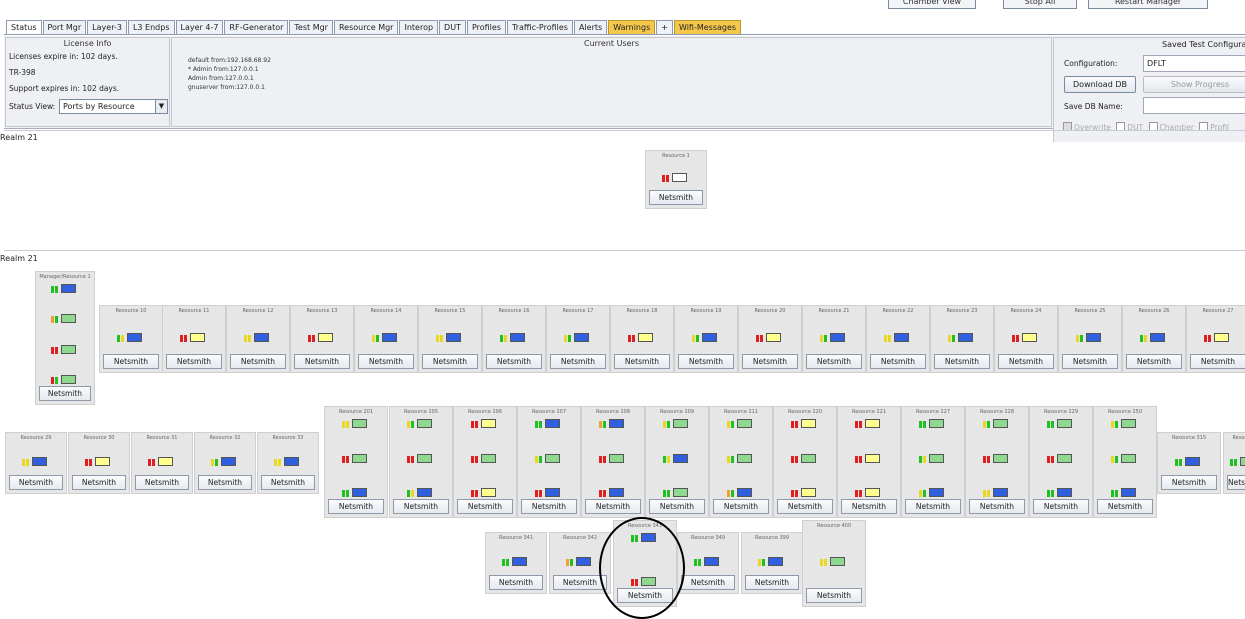 The image size is (1245, 619). I want to click on resource-card: Resource 12 Netsmith, so click(258, 339).